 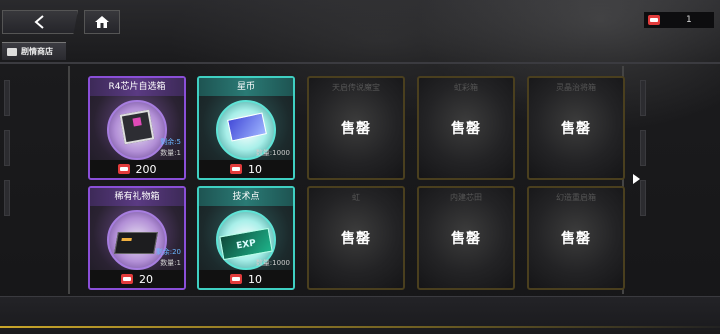 I want to click on price-value: 200, so click(x=146, y=169).